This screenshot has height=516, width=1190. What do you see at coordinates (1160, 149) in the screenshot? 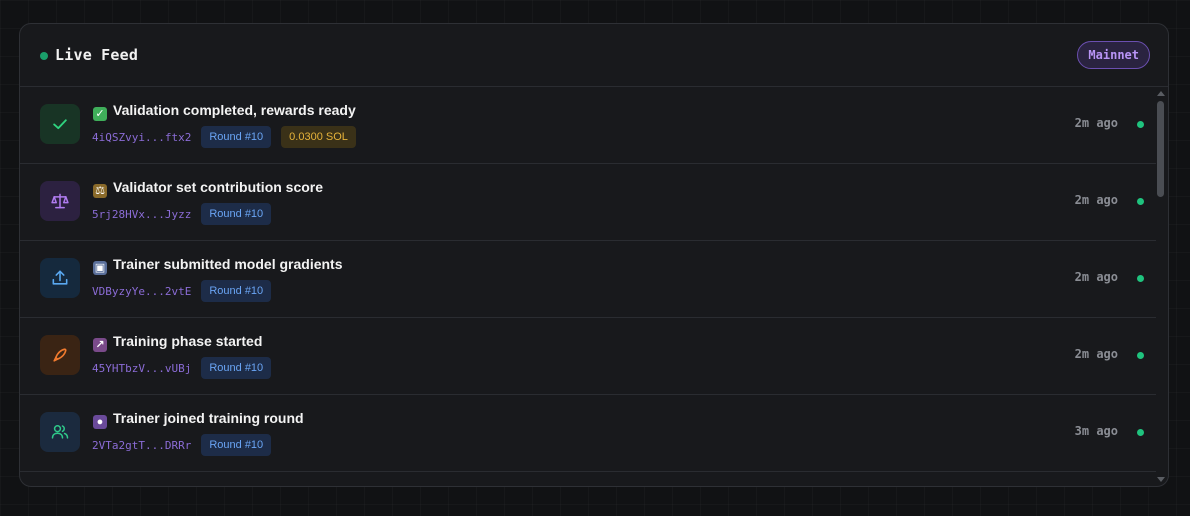
I see `scroll-thumb` at bounding box center [1160, 149].